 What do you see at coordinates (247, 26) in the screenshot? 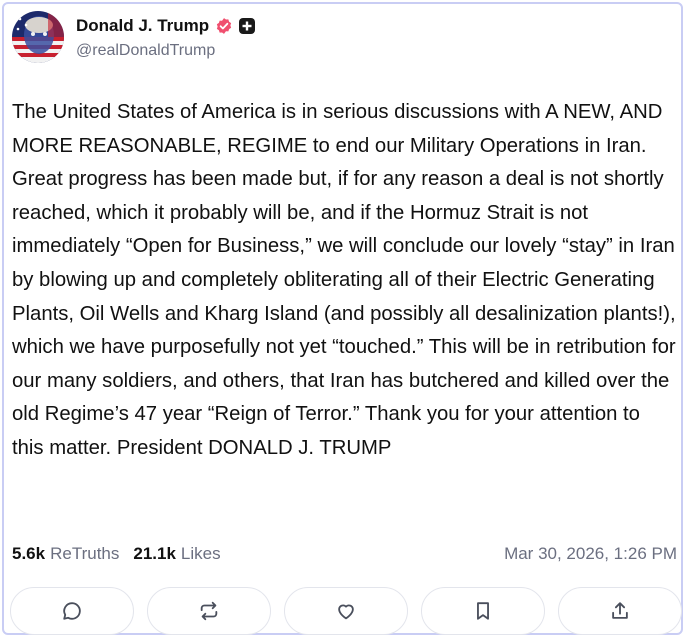
I see `plus-badge-icon` at bounding box center [247, 26].